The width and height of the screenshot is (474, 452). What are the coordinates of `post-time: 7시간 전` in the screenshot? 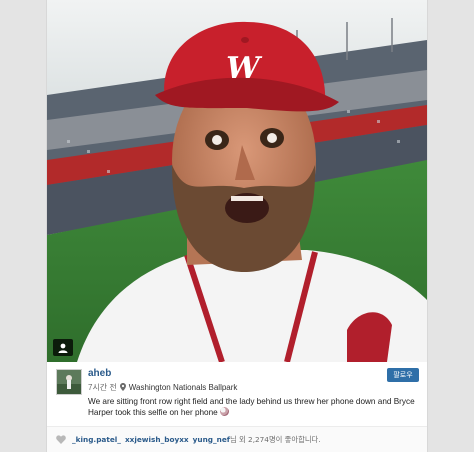 It's located at (102, 387).